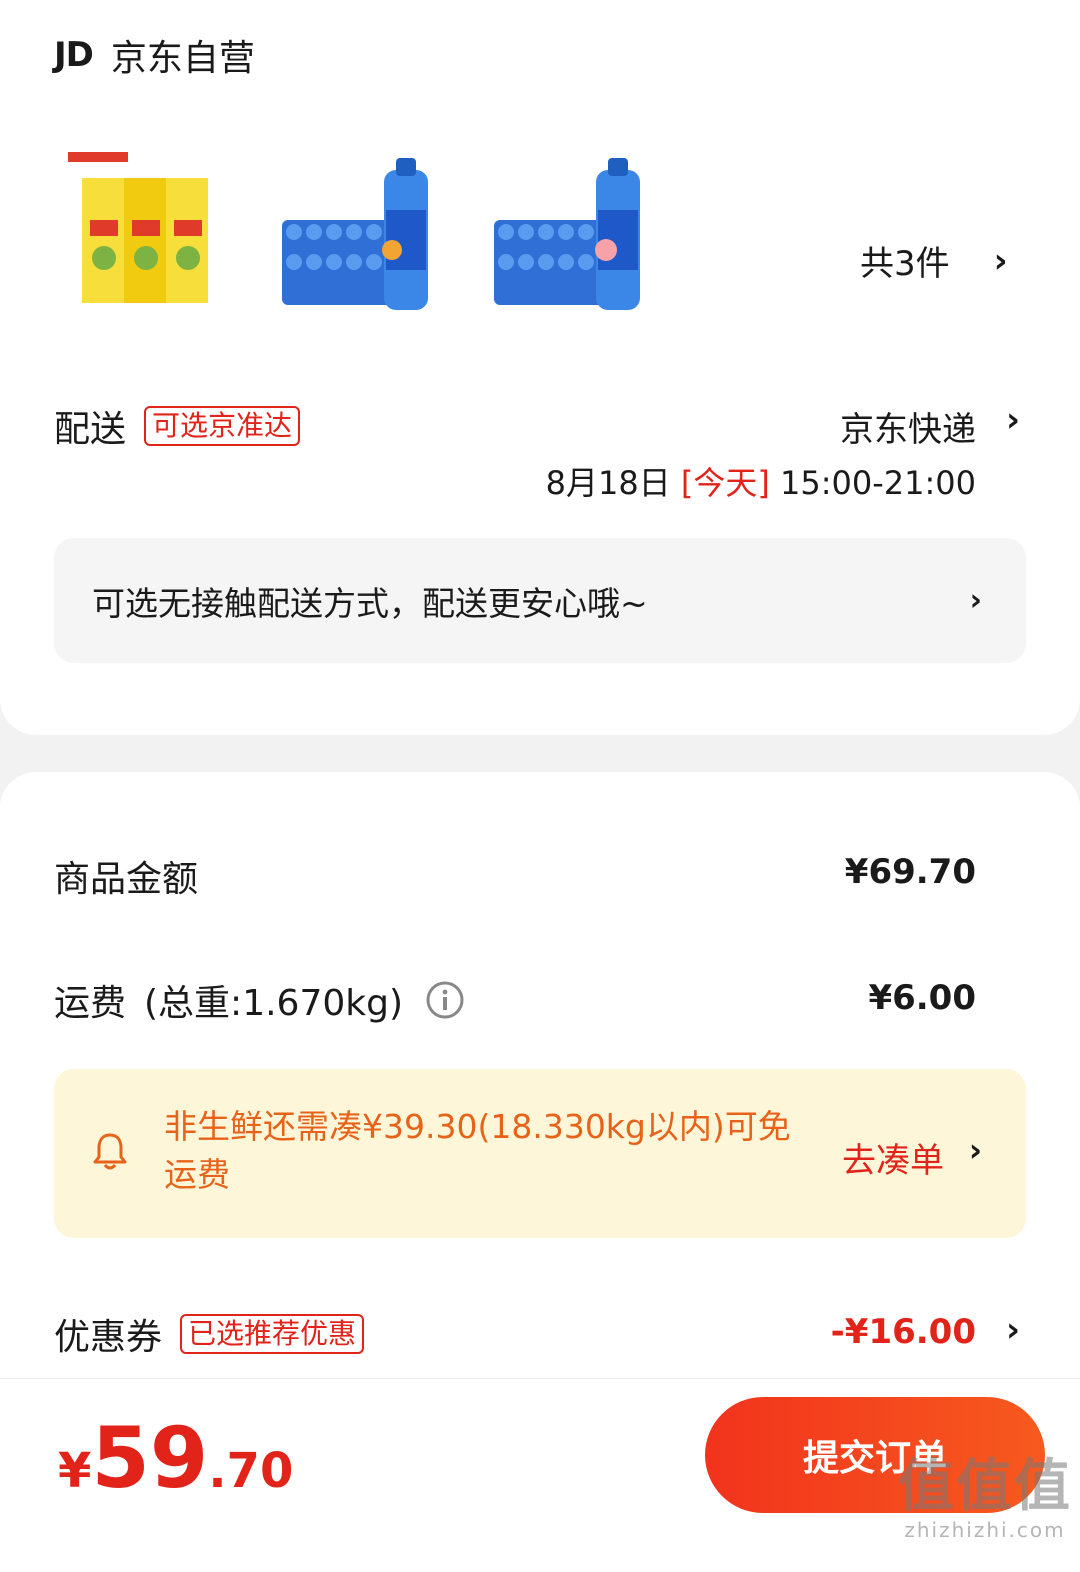 The height and width of the screenshot is (1572, 1080). I want to click on items-count-label: 共3件, so click(905, 264).